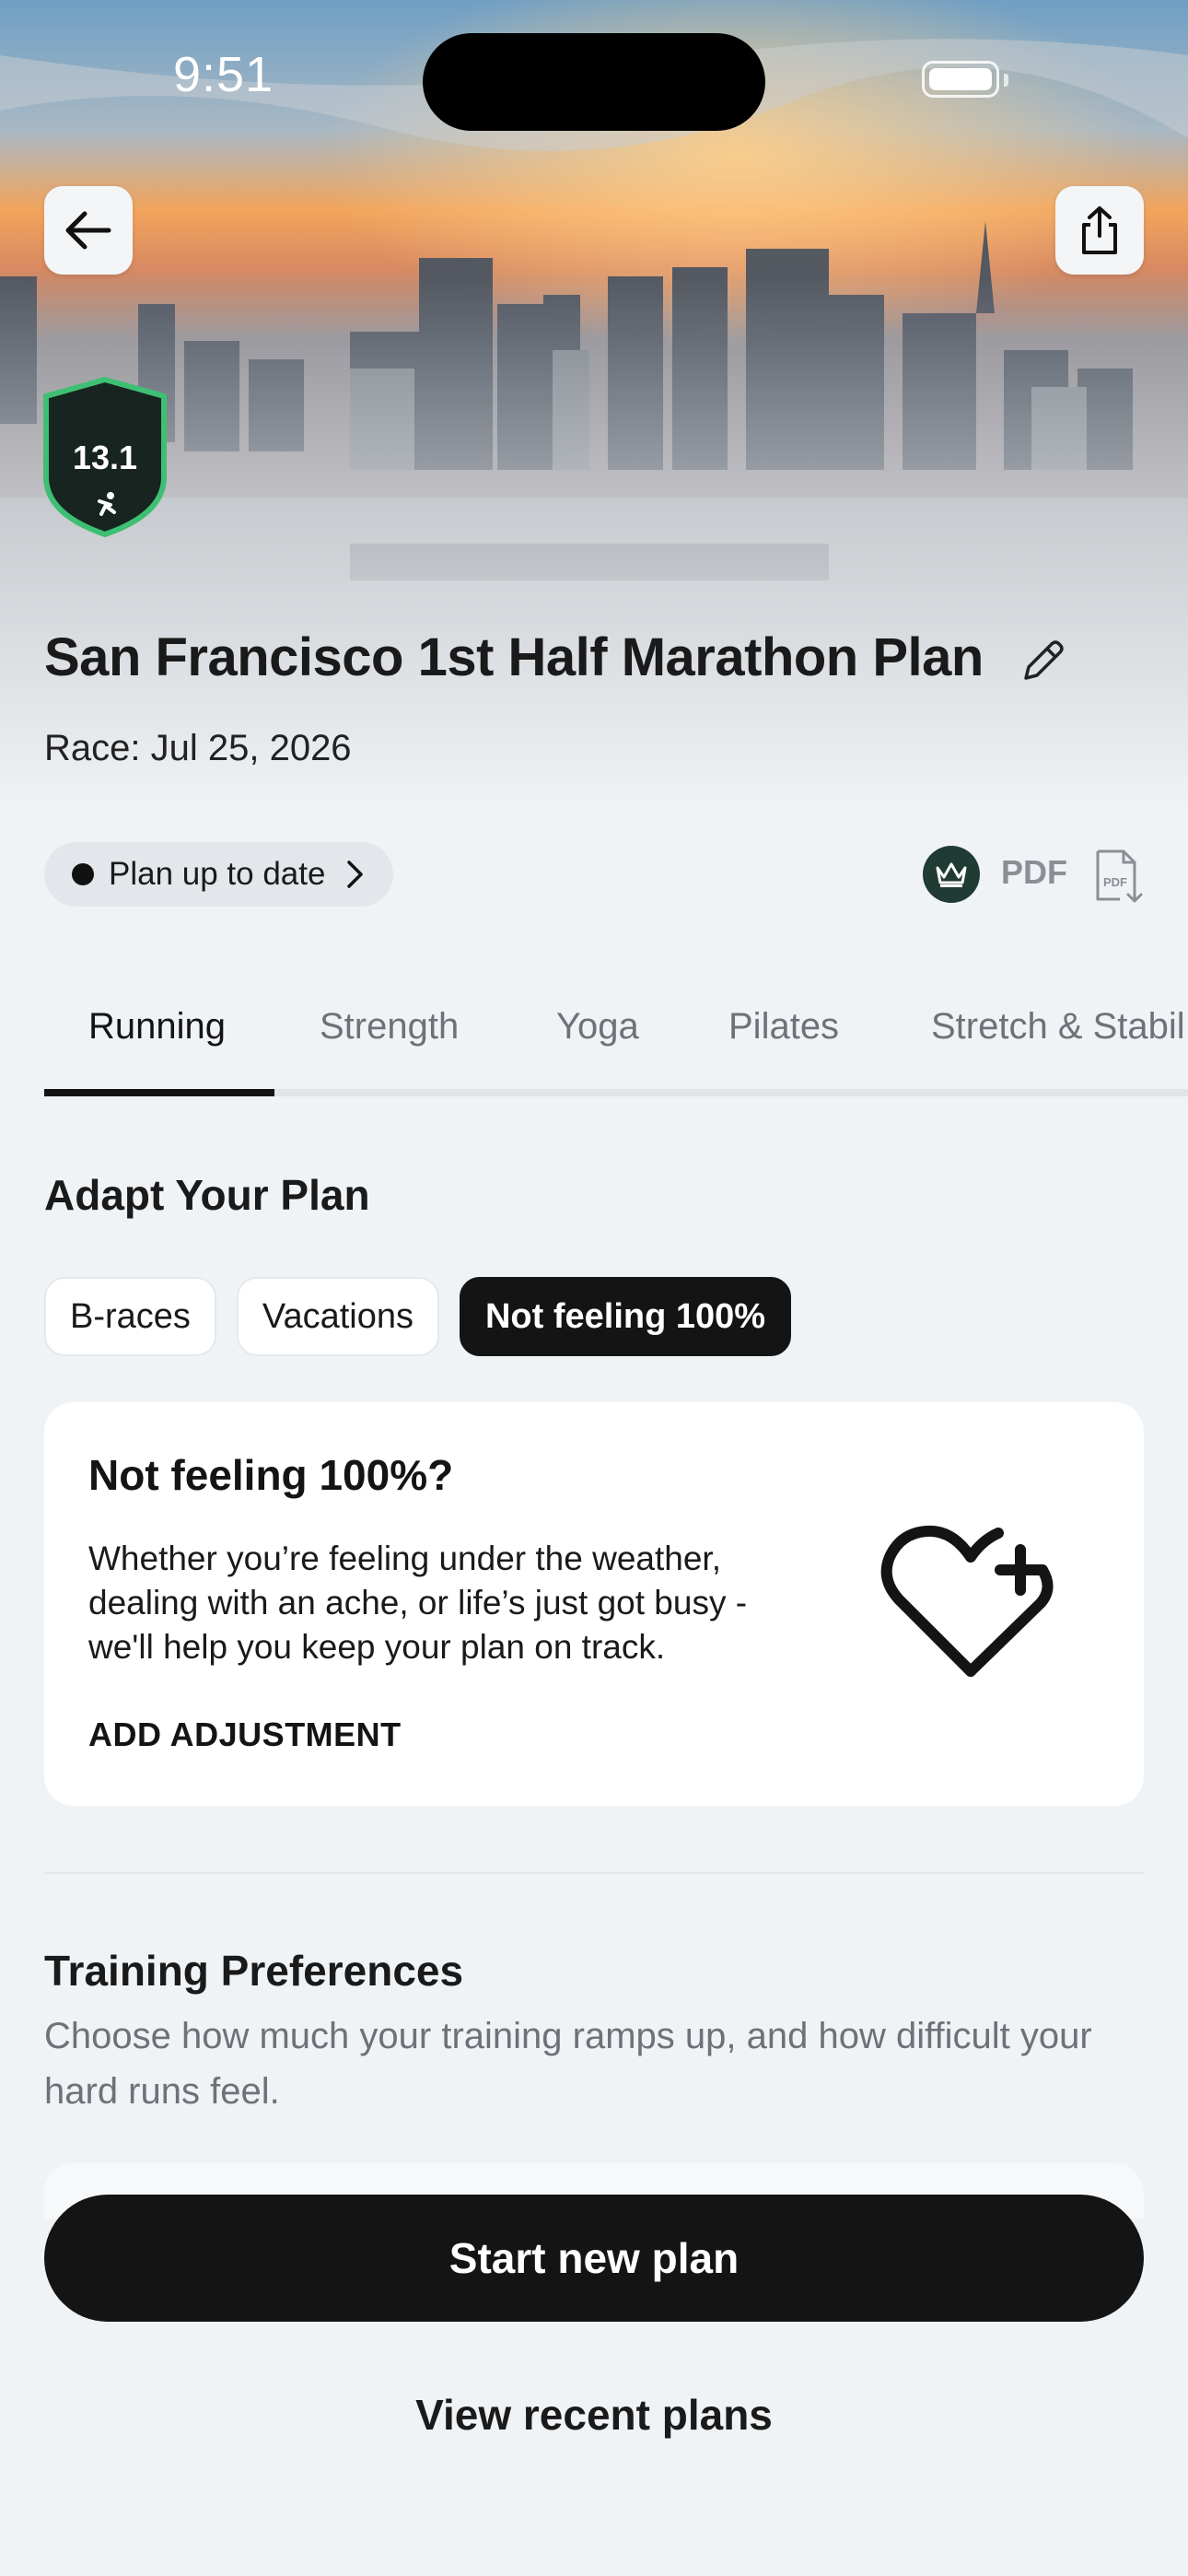 This screenshot has height=2576, width=1188. Describe the element at coordinates (625, 1316) in the screenshot. I see `chip-not-feeling-100: Not feeling 100%` at that location.